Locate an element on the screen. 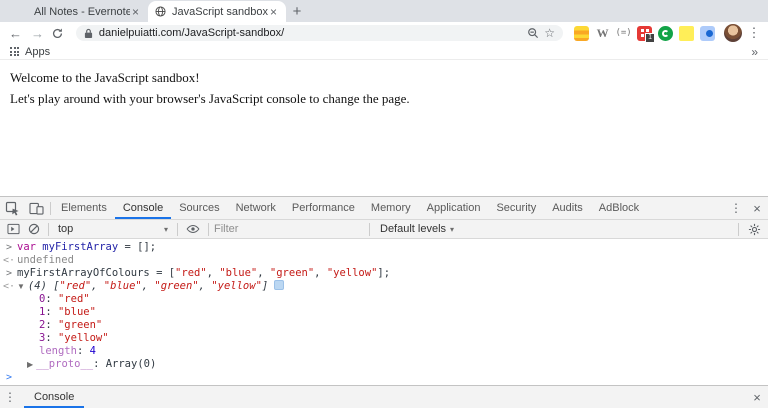 The height and width of the screenshot is (408, 768). drawer-close-icon: × is located at coordinates (757, 397).